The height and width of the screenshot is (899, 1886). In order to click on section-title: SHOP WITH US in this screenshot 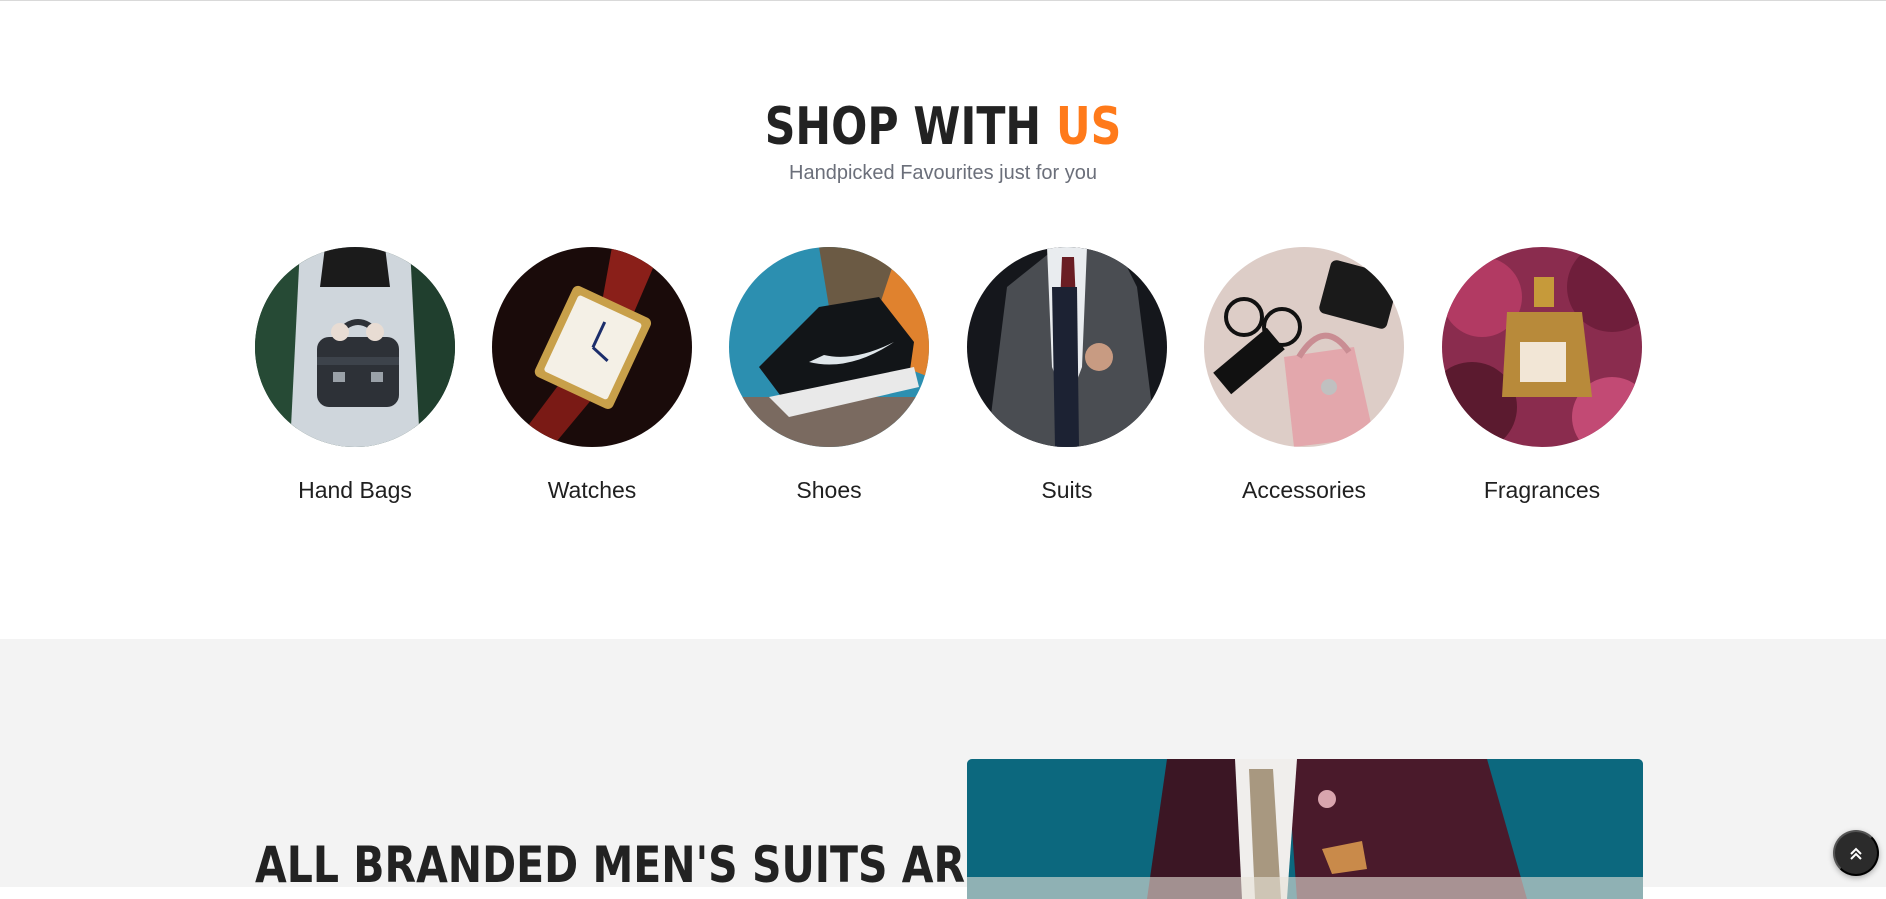, I will do `click(943, 127)`.